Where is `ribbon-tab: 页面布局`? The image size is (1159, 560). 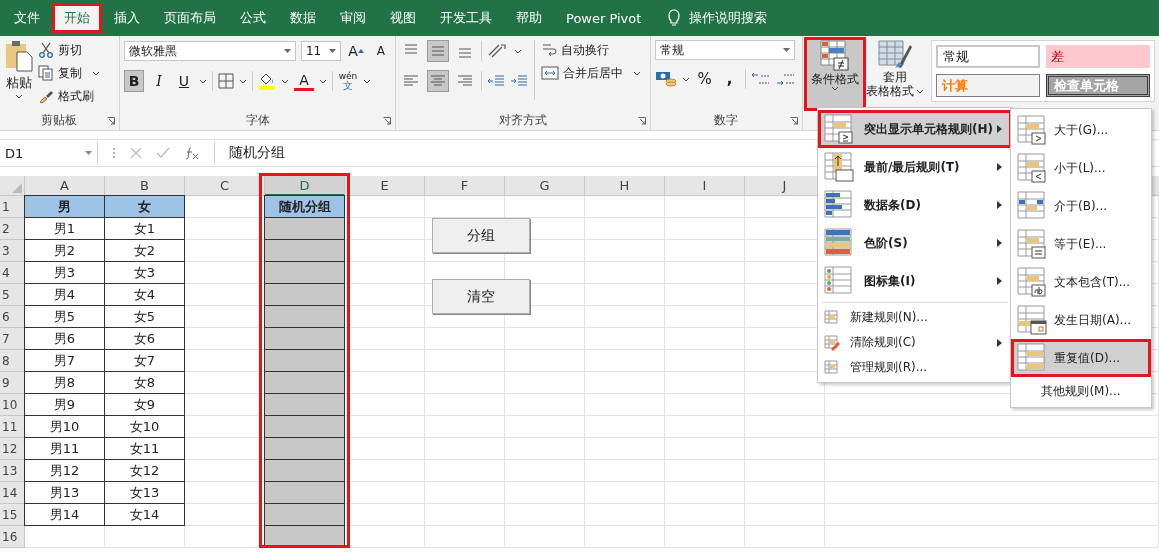
ribbon-tab: 页面布局 is located at coordinates (190, 18).